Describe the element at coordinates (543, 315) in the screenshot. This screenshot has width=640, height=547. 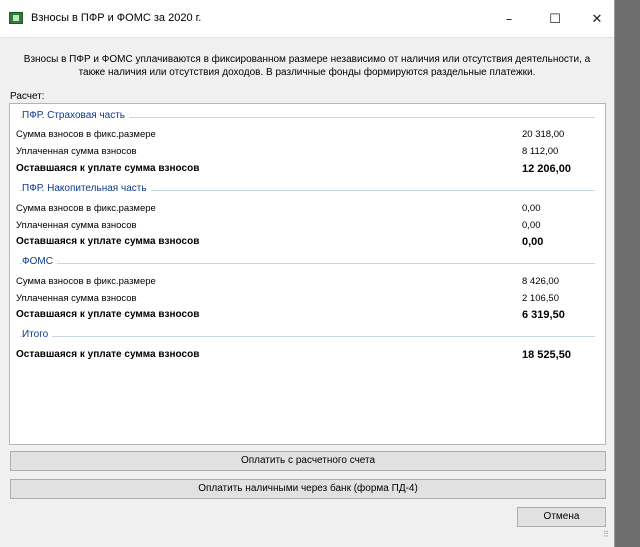
I see `foms-remaining-value: 6 319,50` at that location.